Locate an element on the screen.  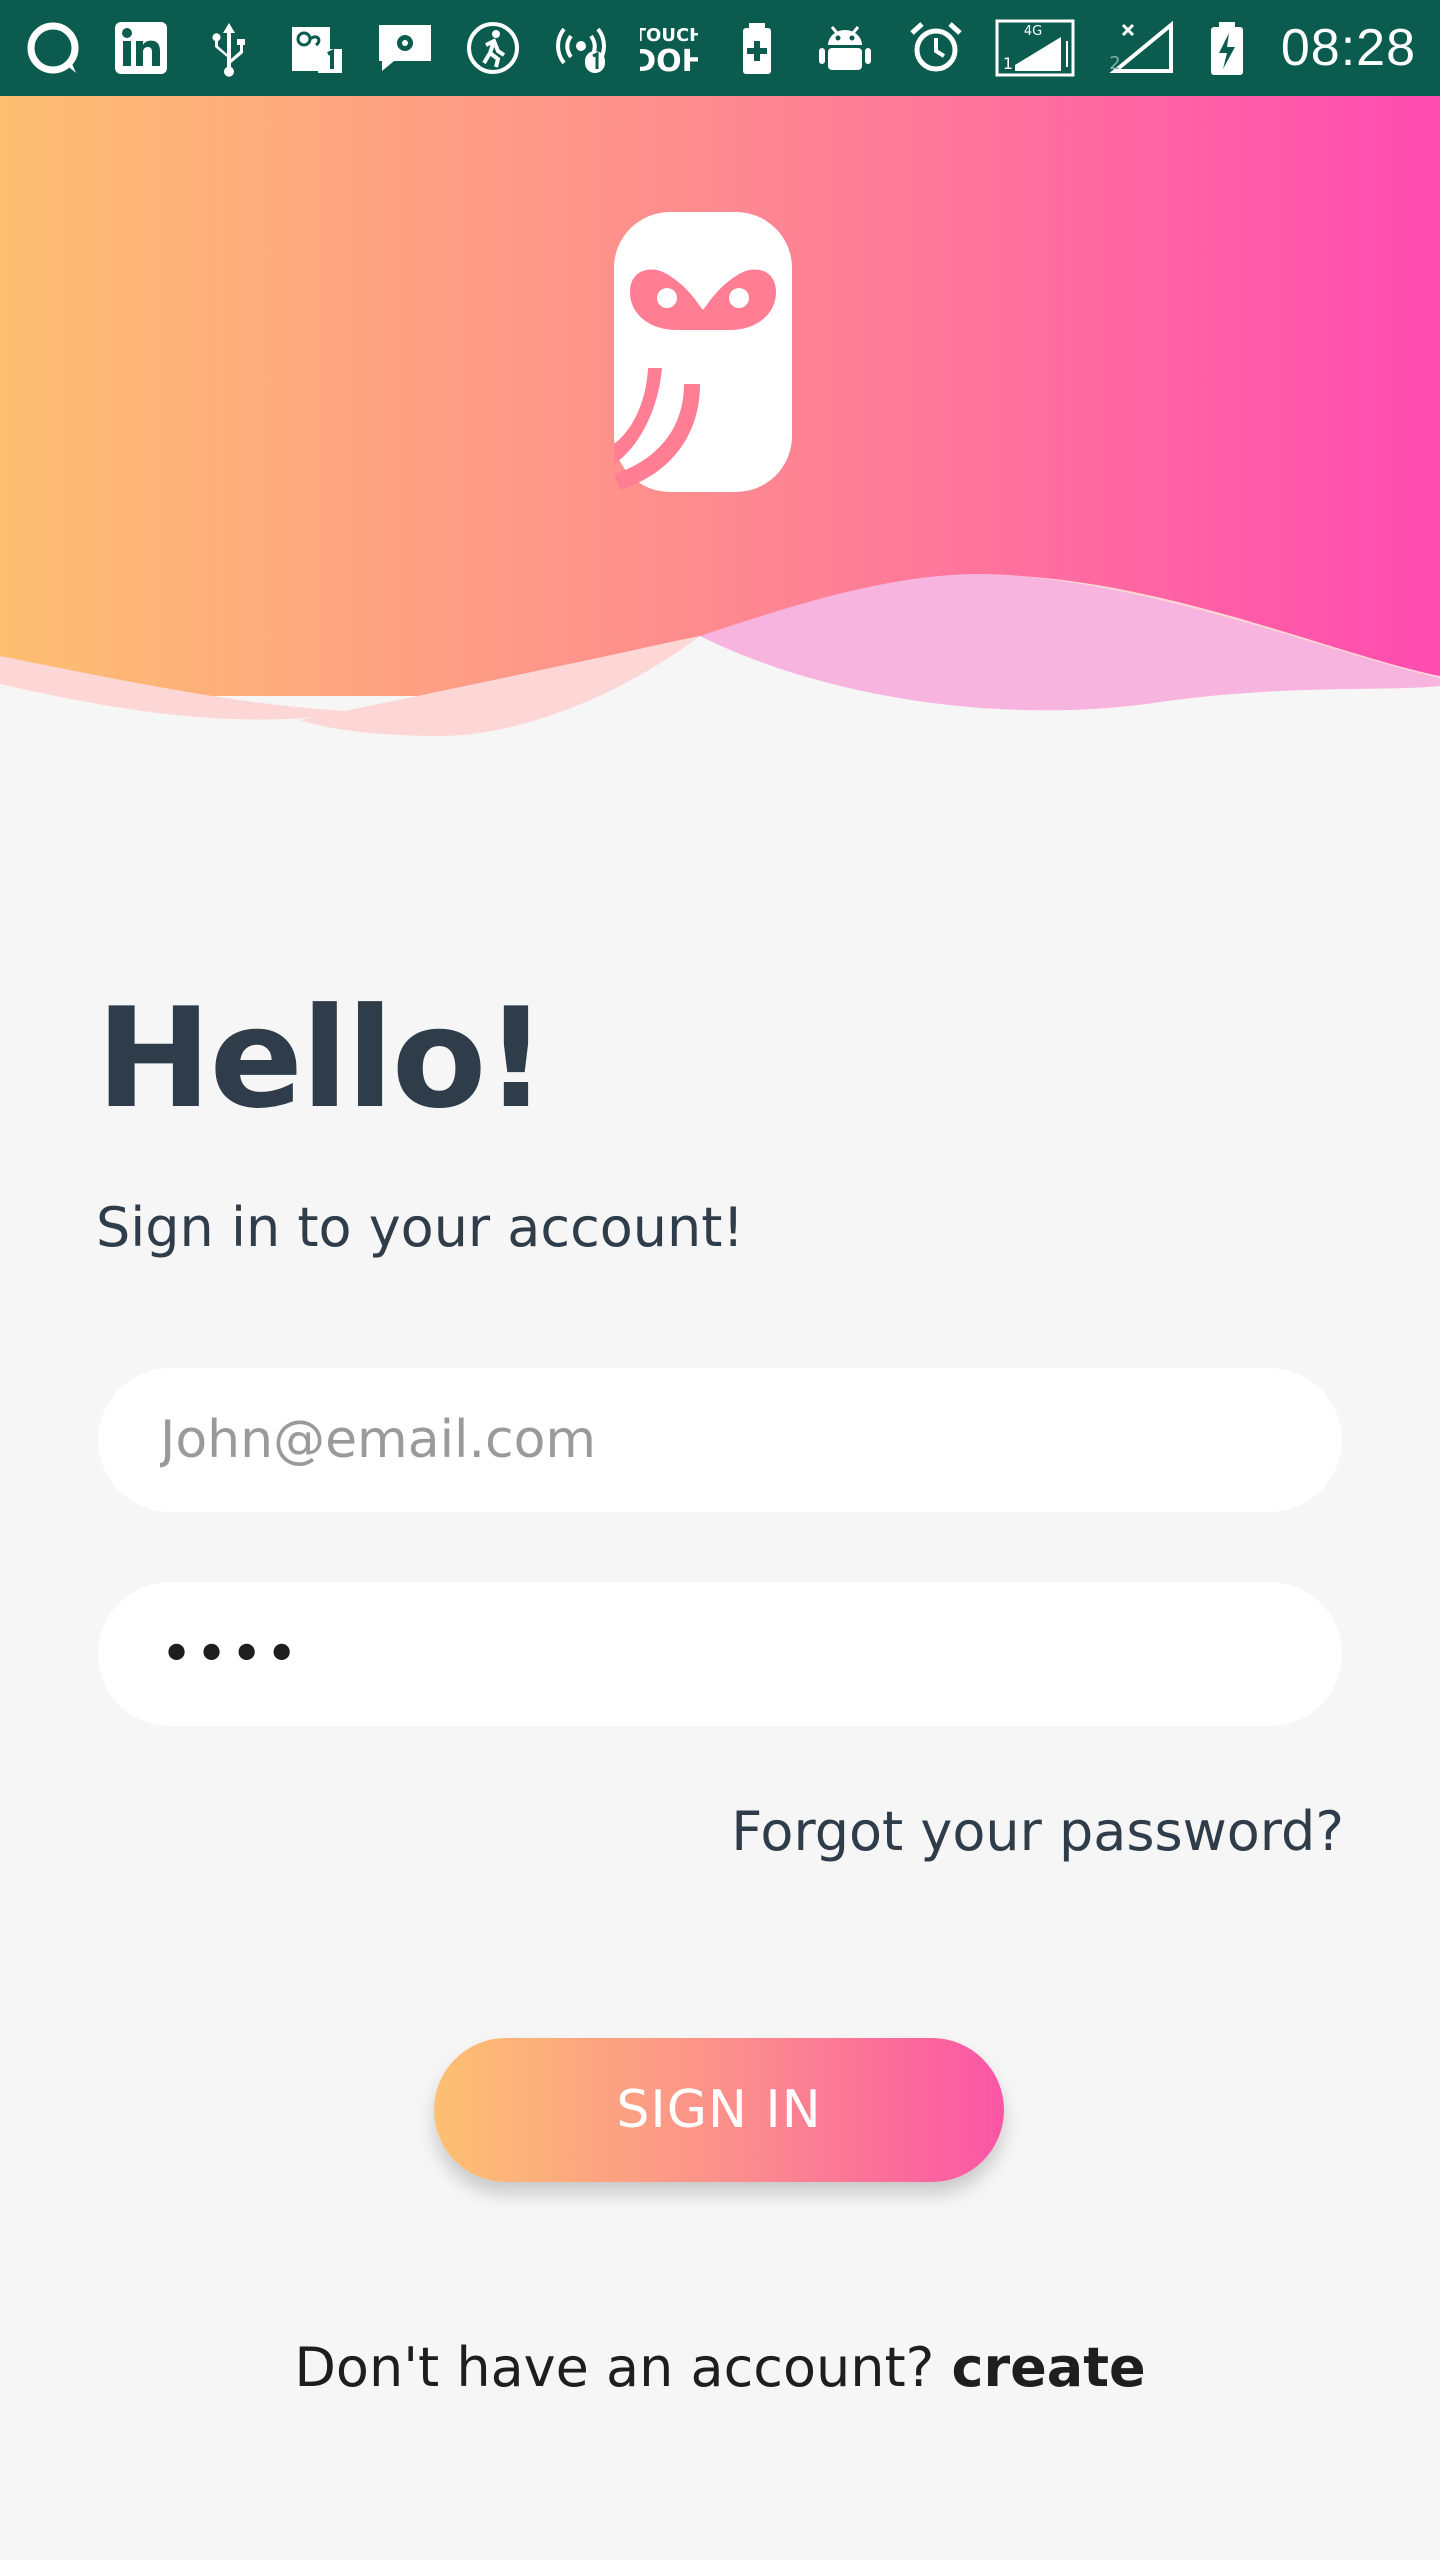
settings-message-icon is located at coordinates (405, 48).